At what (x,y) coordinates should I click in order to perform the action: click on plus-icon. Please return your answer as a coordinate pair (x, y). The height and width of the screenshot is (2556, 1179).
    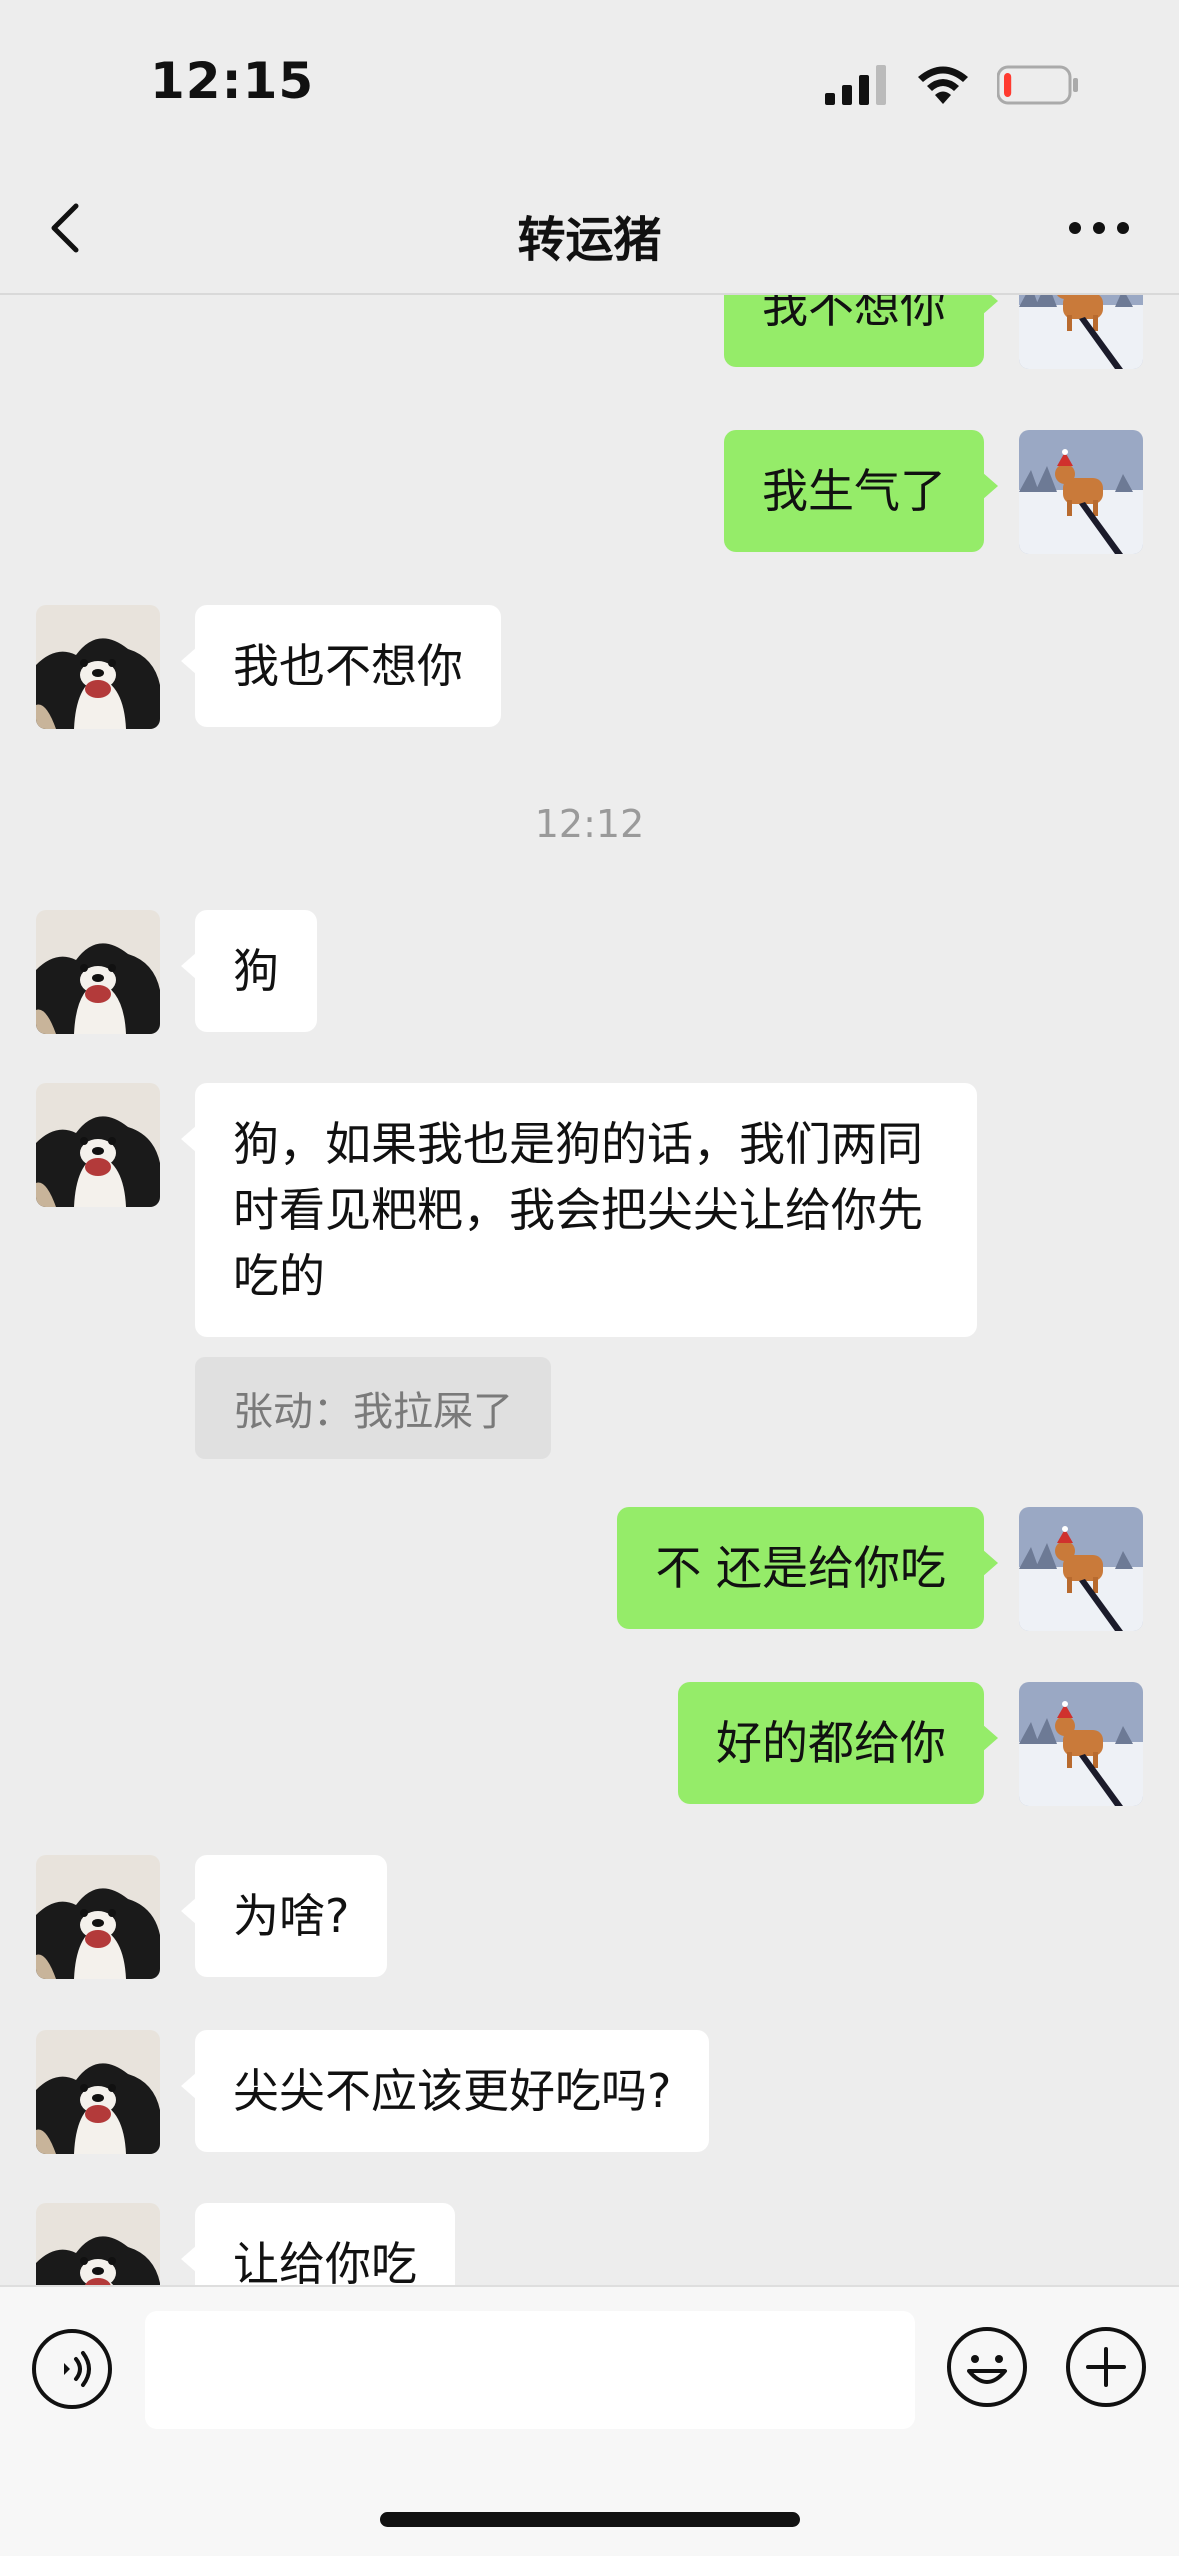
    Looking at the image, I should click on (1106, 2367).